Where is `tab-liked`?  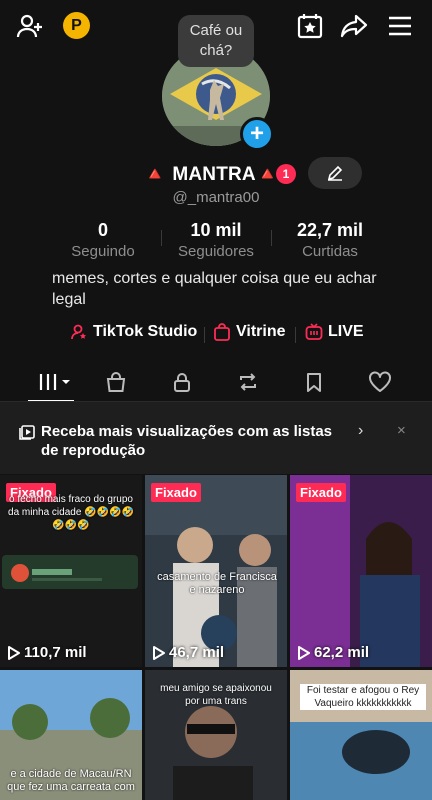 tab-liked is located at coordinates (380, 382).